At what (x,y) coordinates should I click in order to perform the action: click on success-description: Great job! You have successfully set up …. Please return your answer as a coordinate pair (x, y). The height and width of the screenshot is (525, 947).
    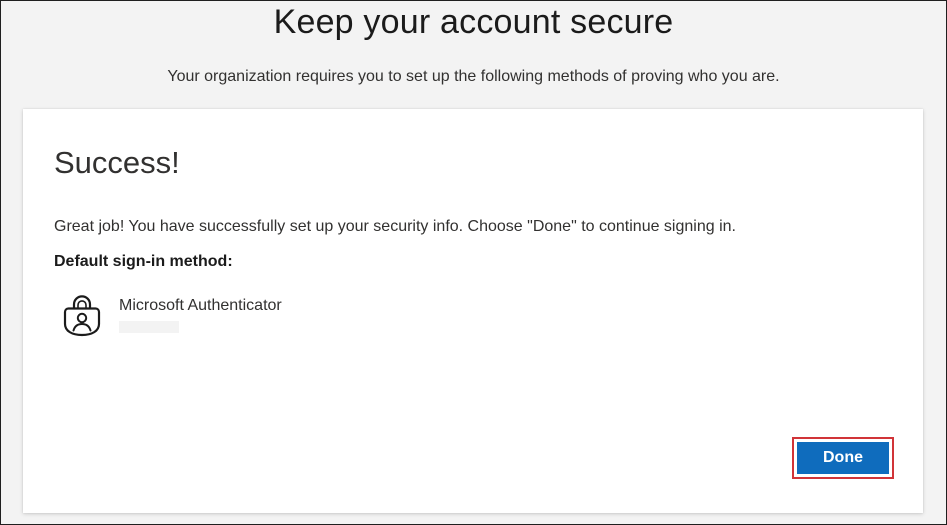
    Looking at the image, I should click on (395, 226).